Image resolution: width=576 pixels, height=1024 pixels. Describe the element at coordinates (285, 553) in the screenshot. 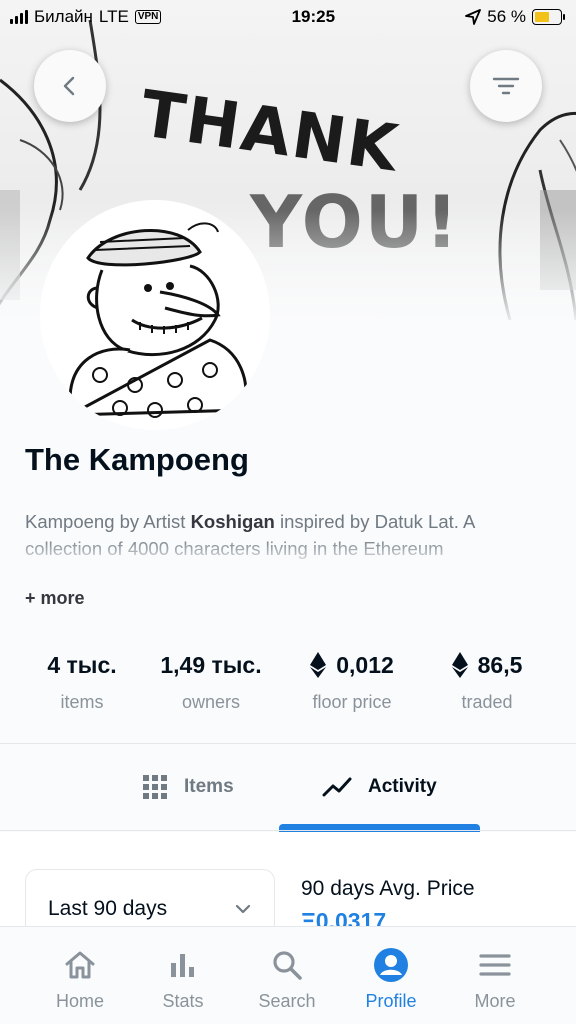

I see `description-fade` at that location.